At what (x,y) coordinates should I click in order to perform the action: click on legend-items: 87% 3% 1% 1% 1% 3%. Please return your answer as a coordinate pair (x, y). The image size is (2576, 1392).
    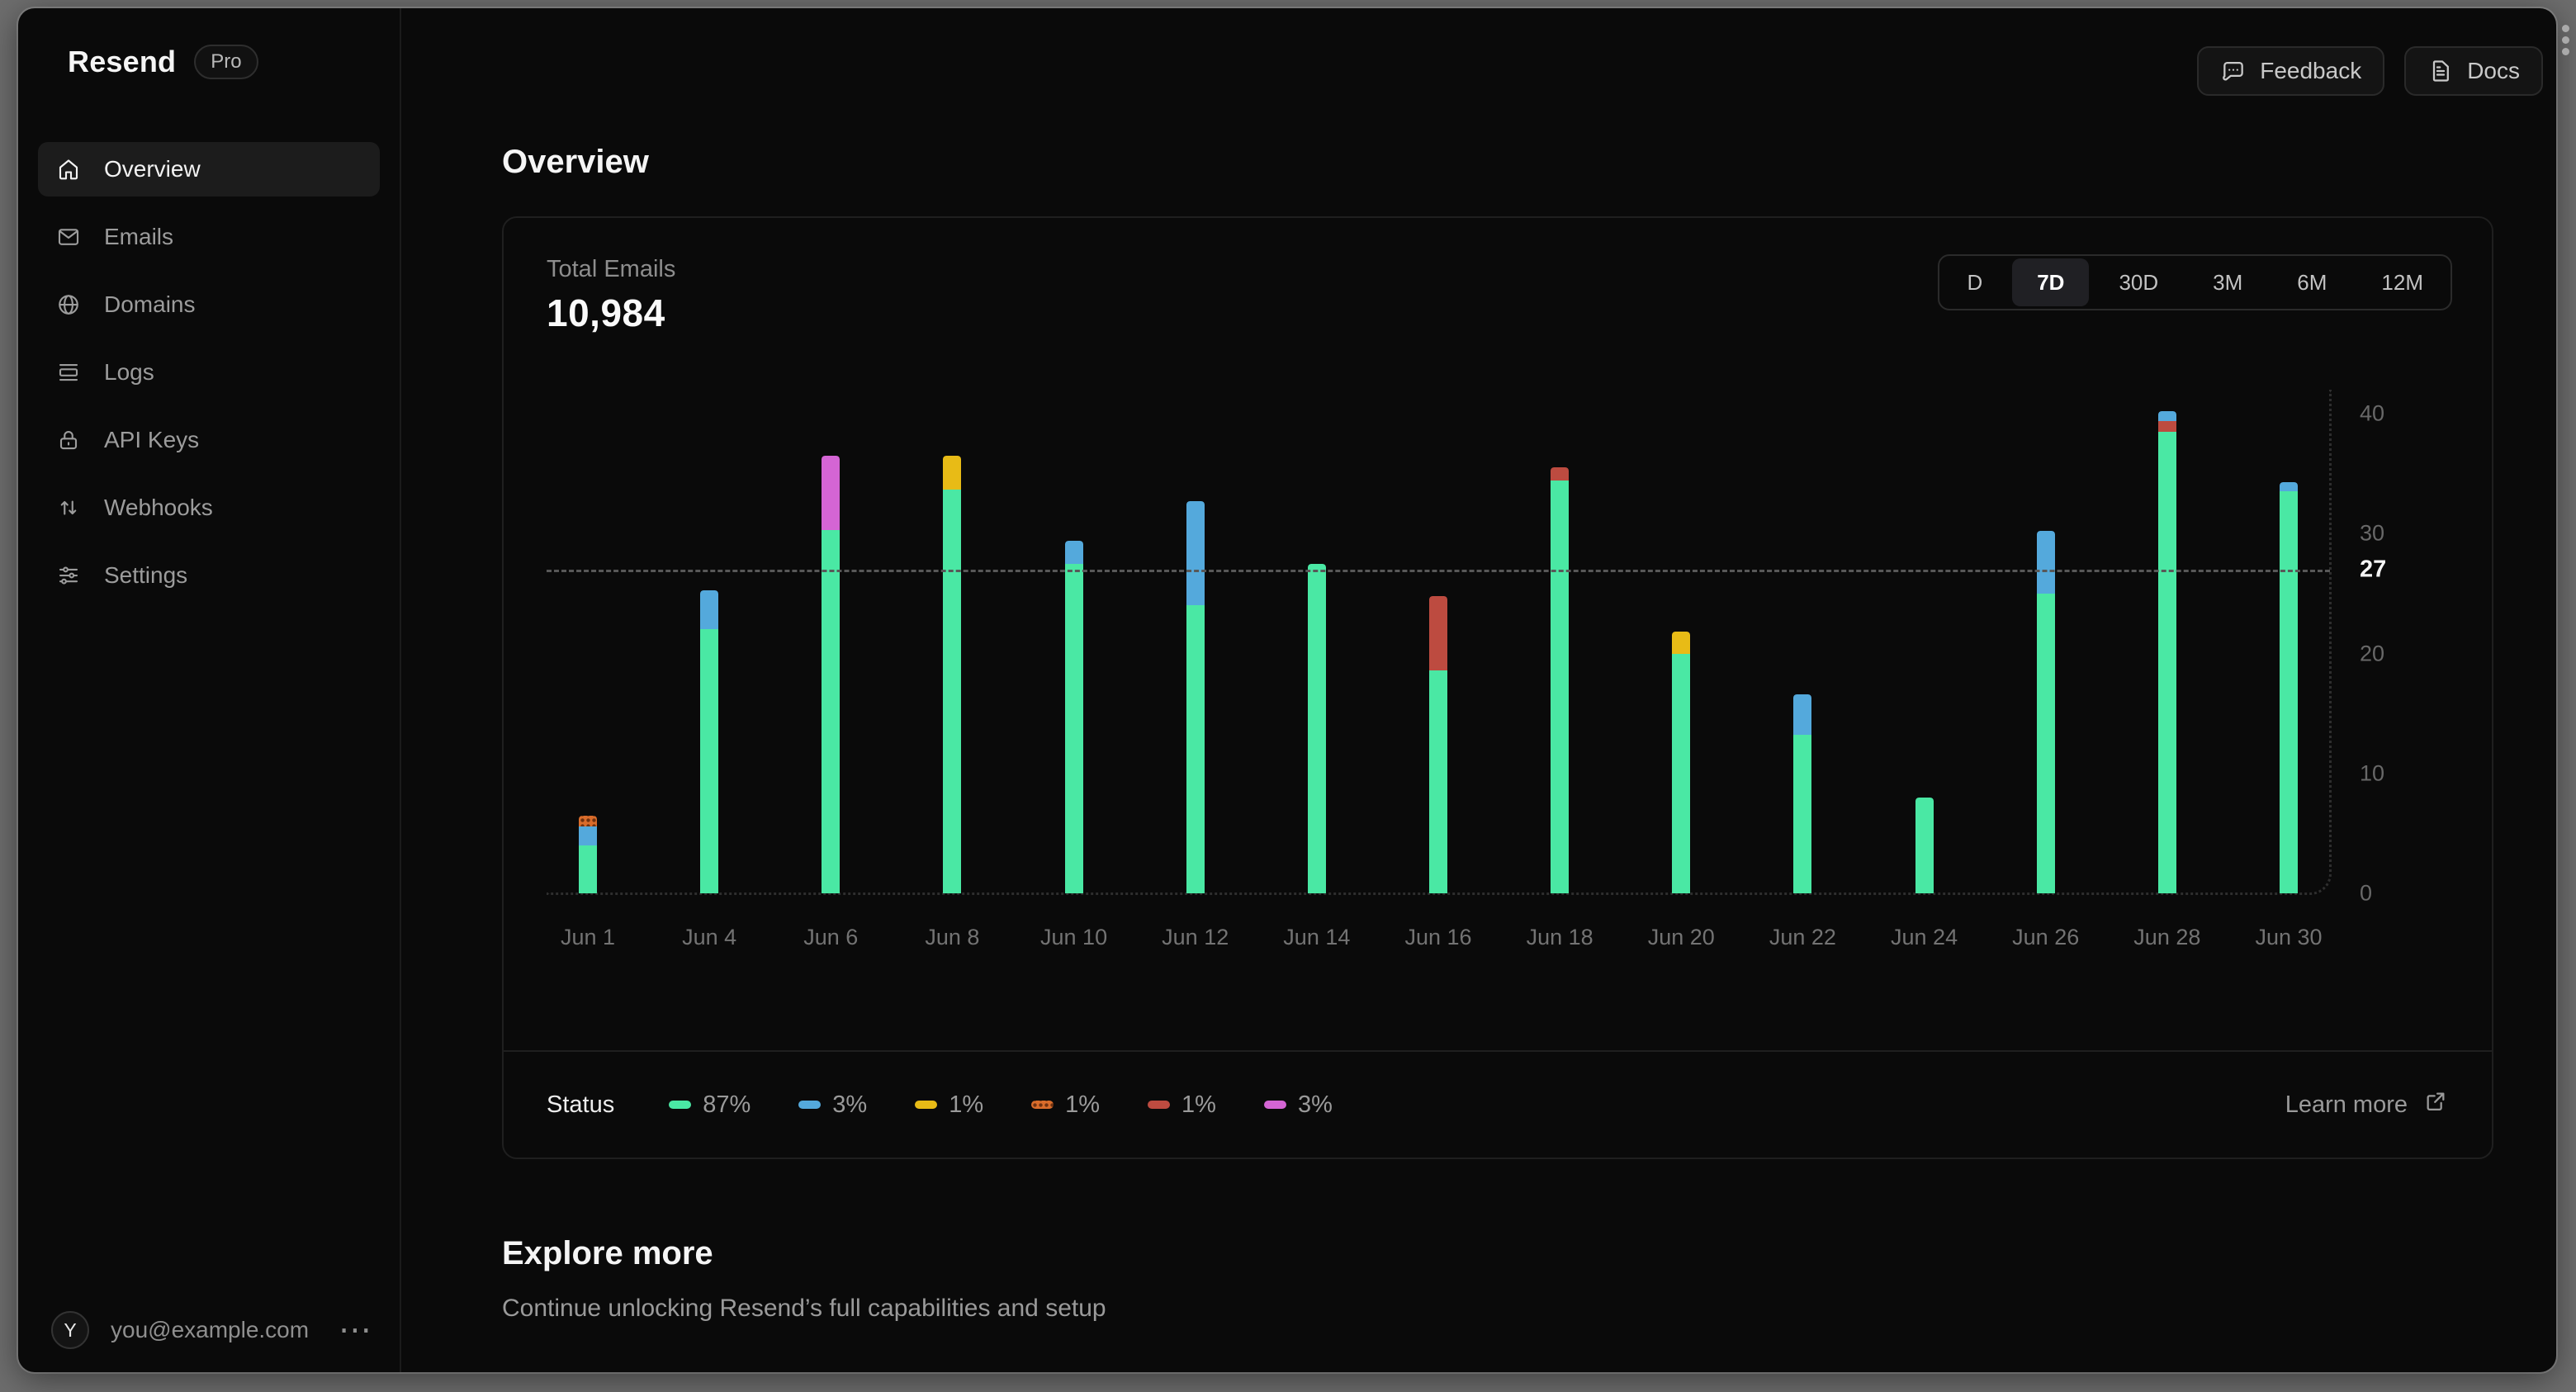
    Looking at the image, I should click on (1477, 1105).